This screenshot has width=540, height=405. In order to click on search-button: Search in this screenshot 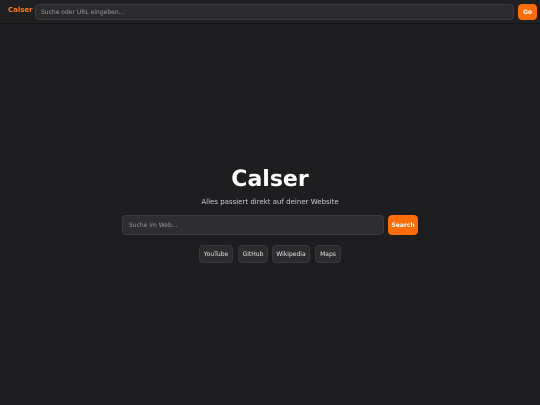, I will do `click(403, 225)`.